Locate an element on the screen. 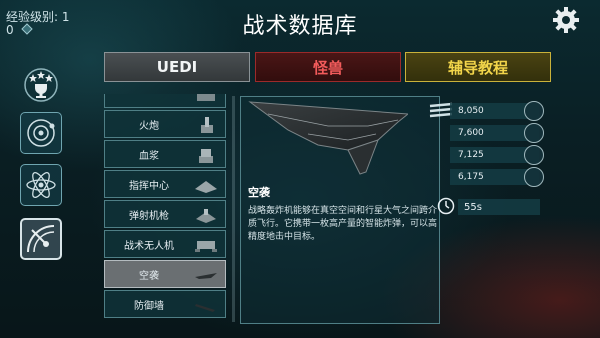 Image resolution: width=600 pixels, height=338 pixels. artillery-icon is located at coordinates (207, 125).